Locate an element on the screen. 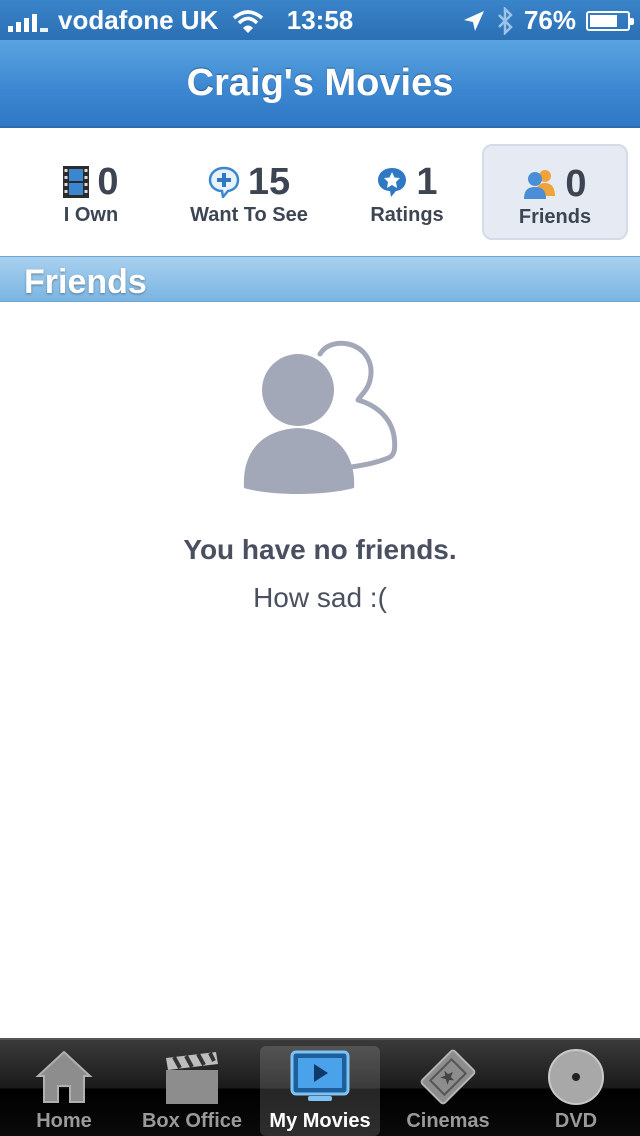  tab-box-office: Box Office is located at coordinates (192, 1091).